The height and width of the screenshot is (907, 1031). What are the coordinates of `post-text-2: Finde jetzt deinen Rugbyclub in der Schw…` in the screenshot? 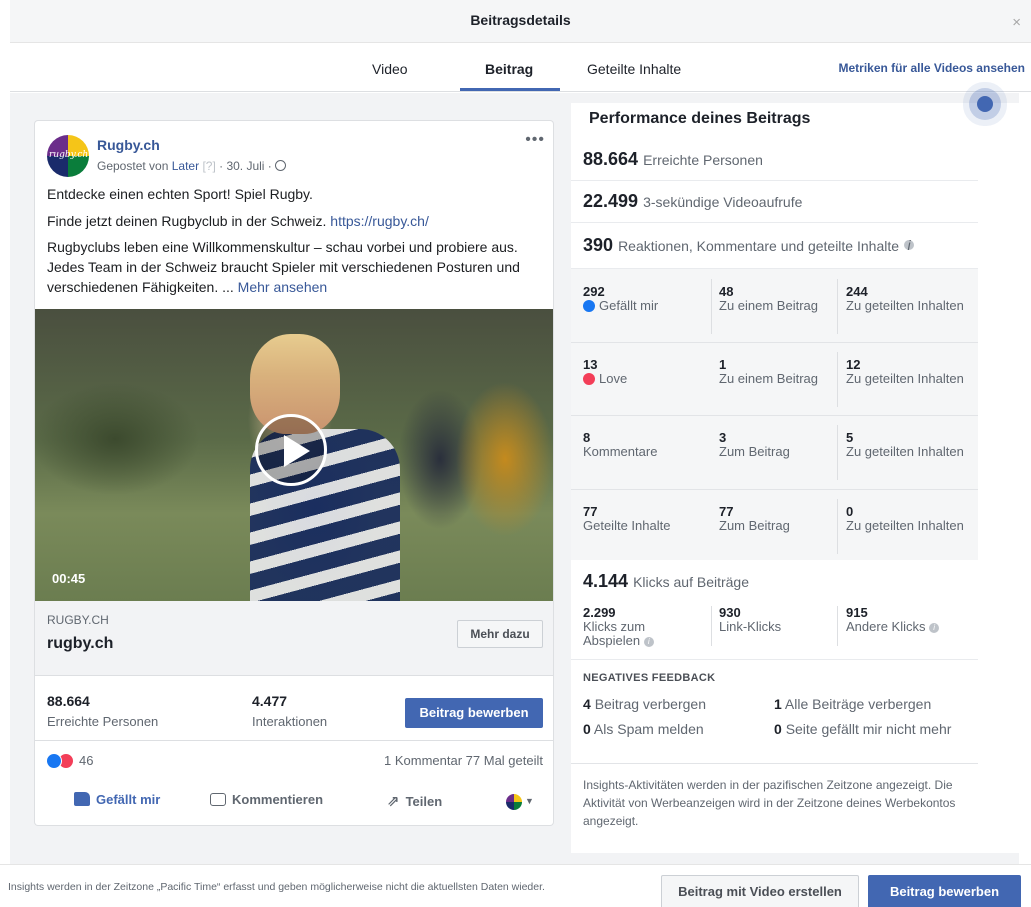 It's located at (187, 221).